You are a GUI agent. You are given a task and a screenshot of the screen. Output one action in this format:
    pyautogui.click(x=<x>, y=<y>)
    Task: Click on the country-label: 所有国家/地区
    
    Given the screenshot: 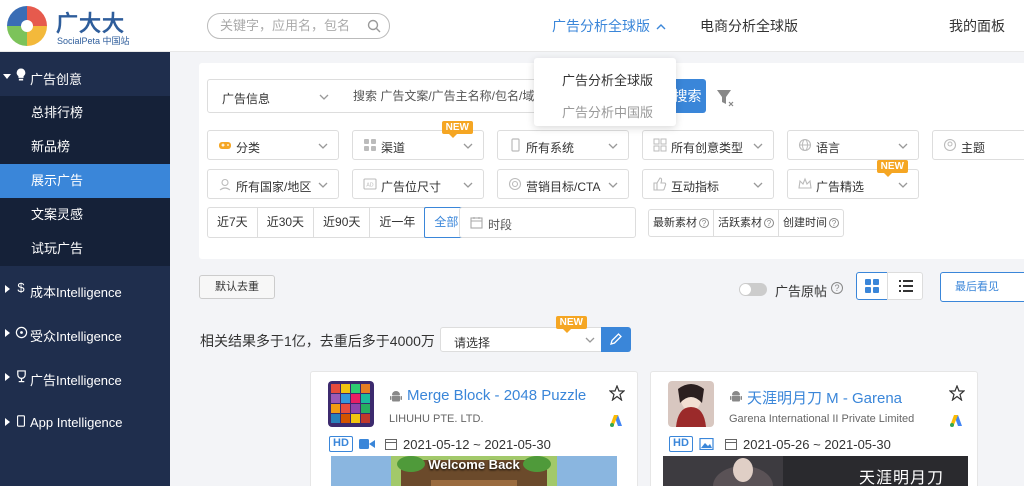 What is the action you would take?
    pyautogui.click(x=274, y=187)
    